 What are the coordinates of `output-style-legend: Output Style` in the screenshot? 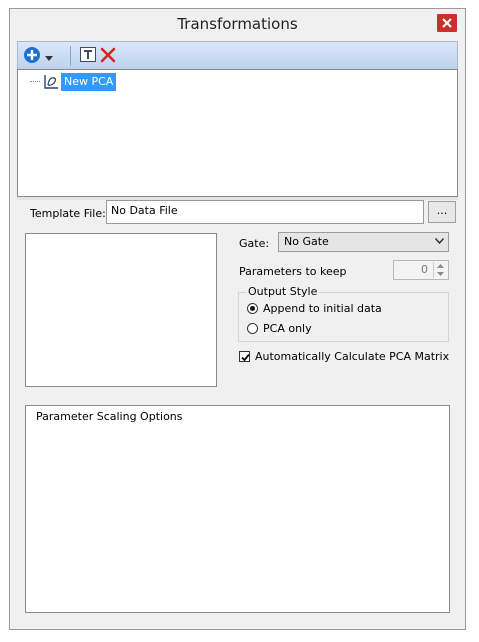 It's located at (283, 291).